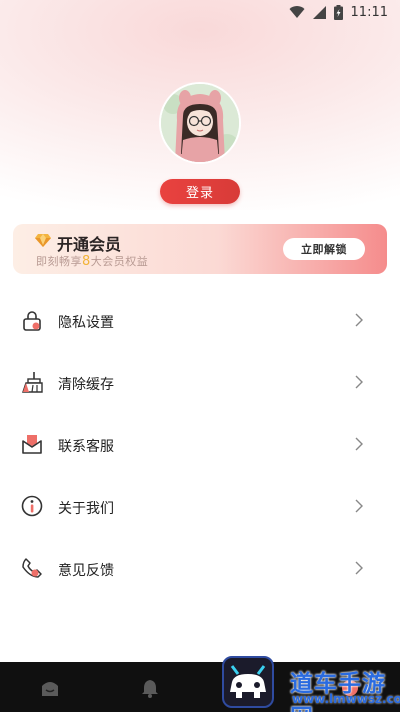  Describe the element at coordinates (324, 249) in the screenshot. I see `unlock-button: 立即解锁` at that location.